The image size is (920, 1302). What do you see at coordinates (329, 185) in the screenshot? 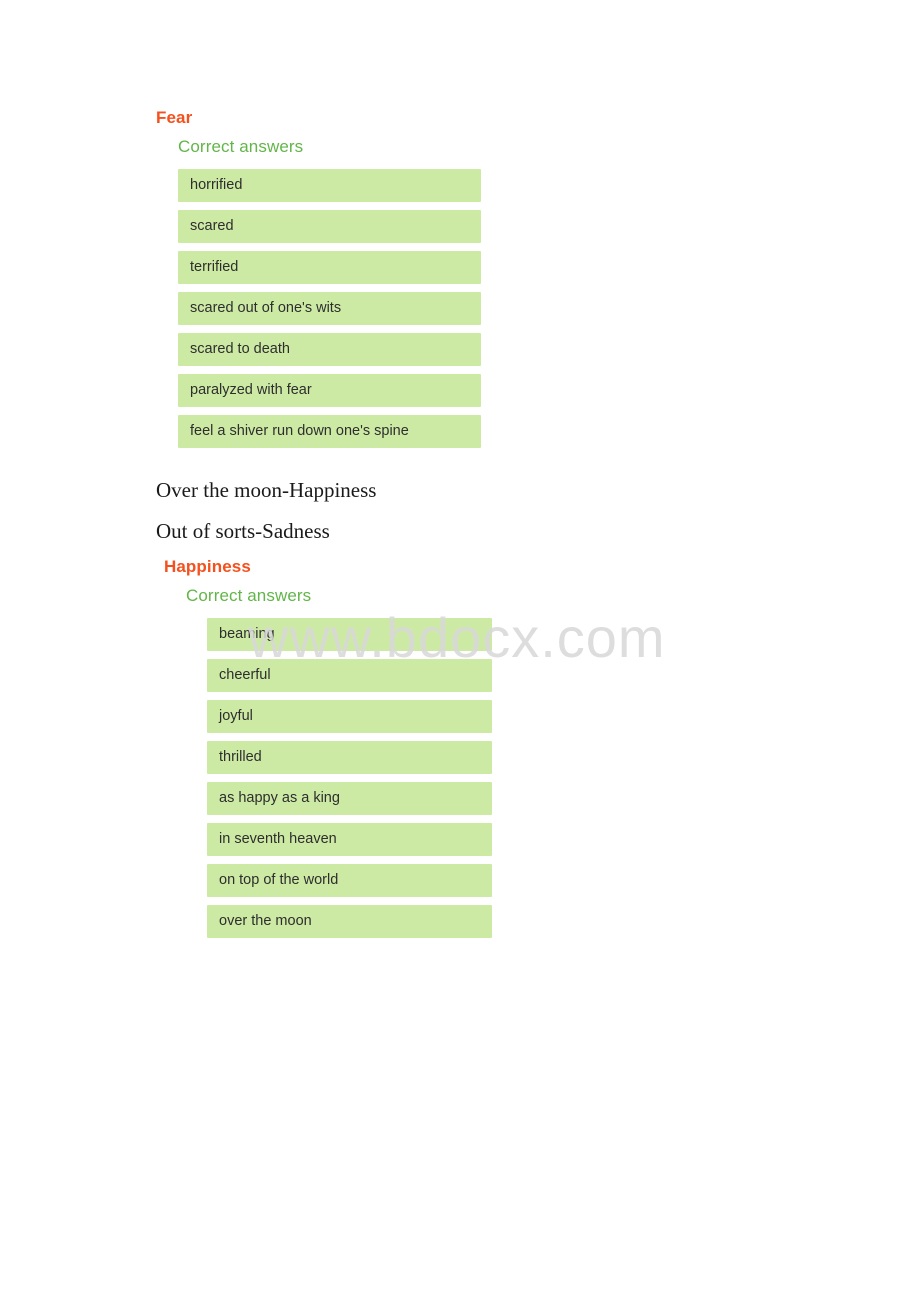
I see `answer-item: horrified` at bounding box center [329, 185].